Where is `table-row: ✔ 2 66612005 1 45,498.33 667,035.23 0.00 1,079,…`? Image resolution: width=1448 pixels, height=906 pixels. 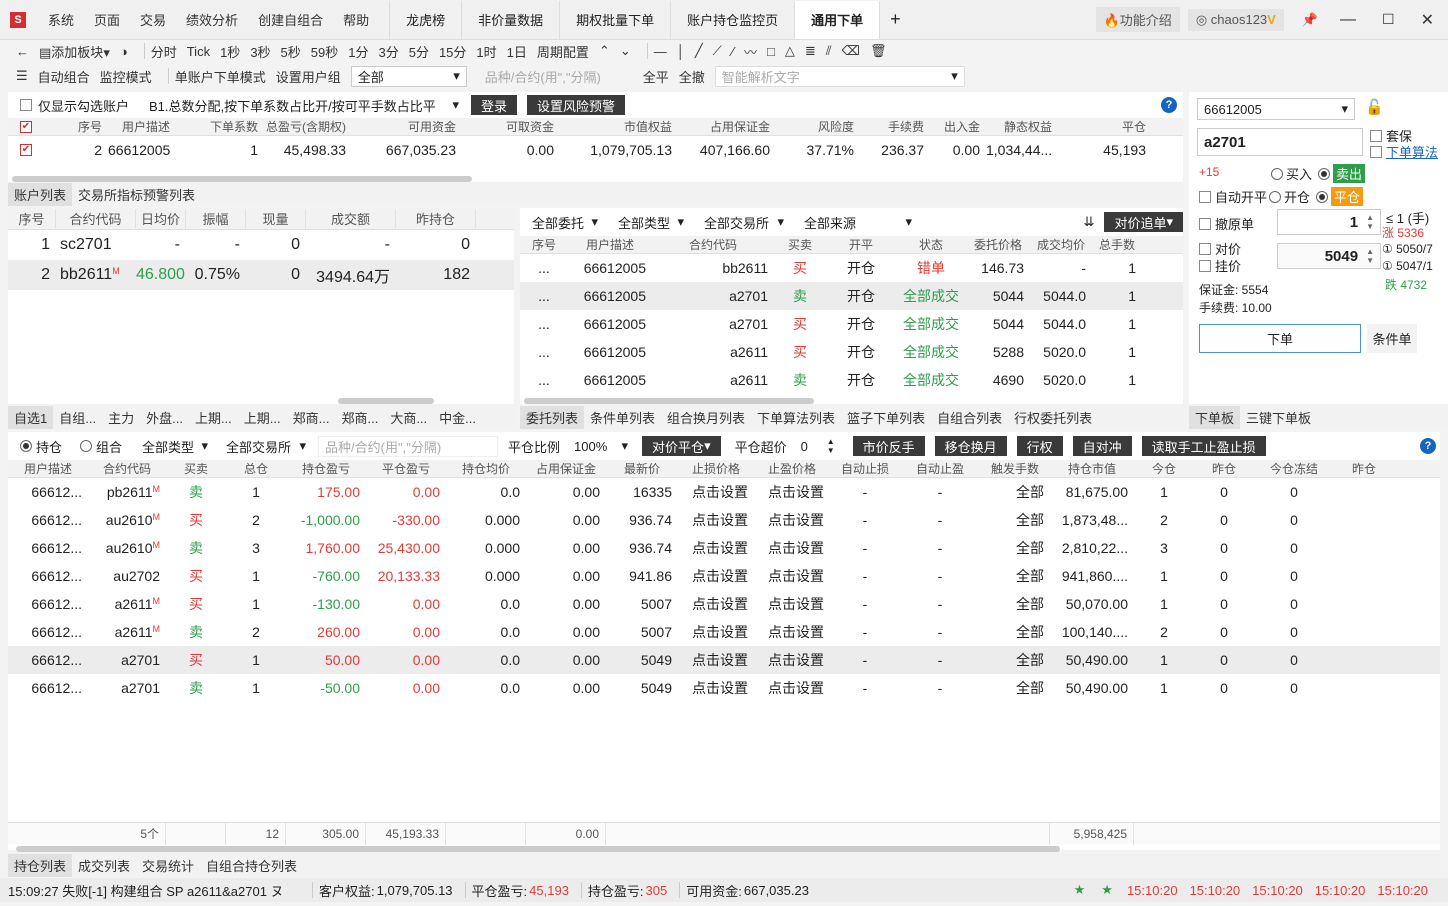 table-row: ✔ 2 66612005 1 45,498.33 667,035.23 0.00 1,079,… is located at coordinates (595, 150).